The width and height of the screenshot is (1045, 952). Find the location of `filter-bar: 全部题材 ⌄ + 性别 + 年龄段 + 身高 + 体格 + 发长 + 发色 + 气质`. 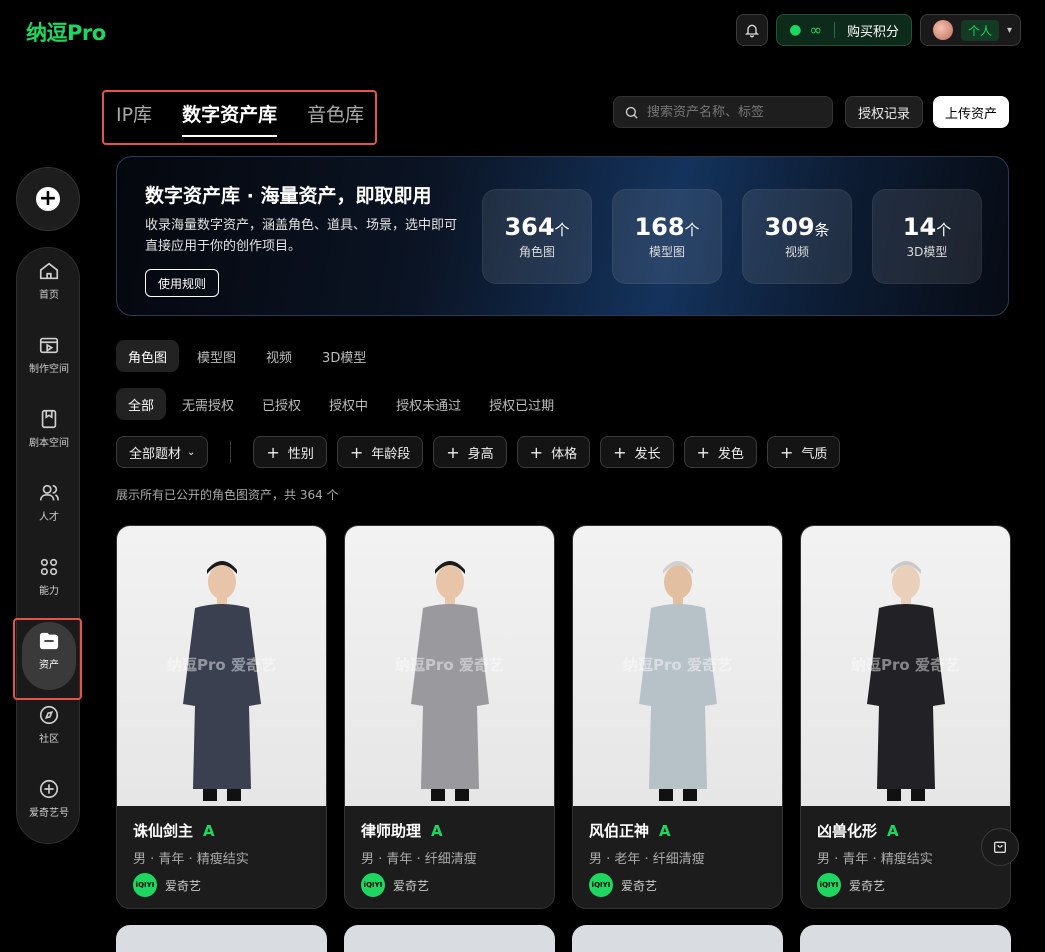

filter-bar: 全部题材 ⌄ + 性别 + 年龄段 + 身高 + 体格 + 发长 + 发色 + 气质 is located at coordinates (478, 452).